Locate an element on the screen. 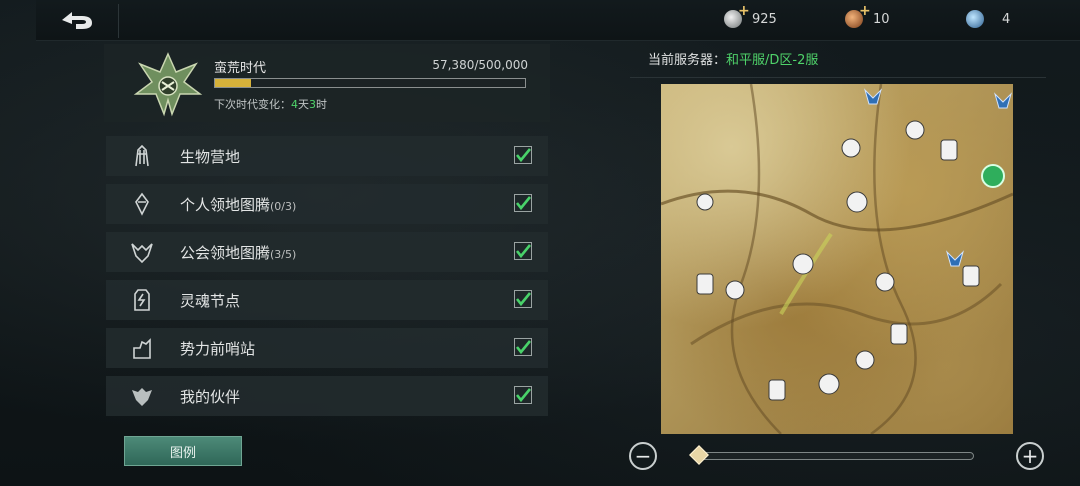  filter-row-soul-node: 灵魂节点 is located at coordinates (327, 300).